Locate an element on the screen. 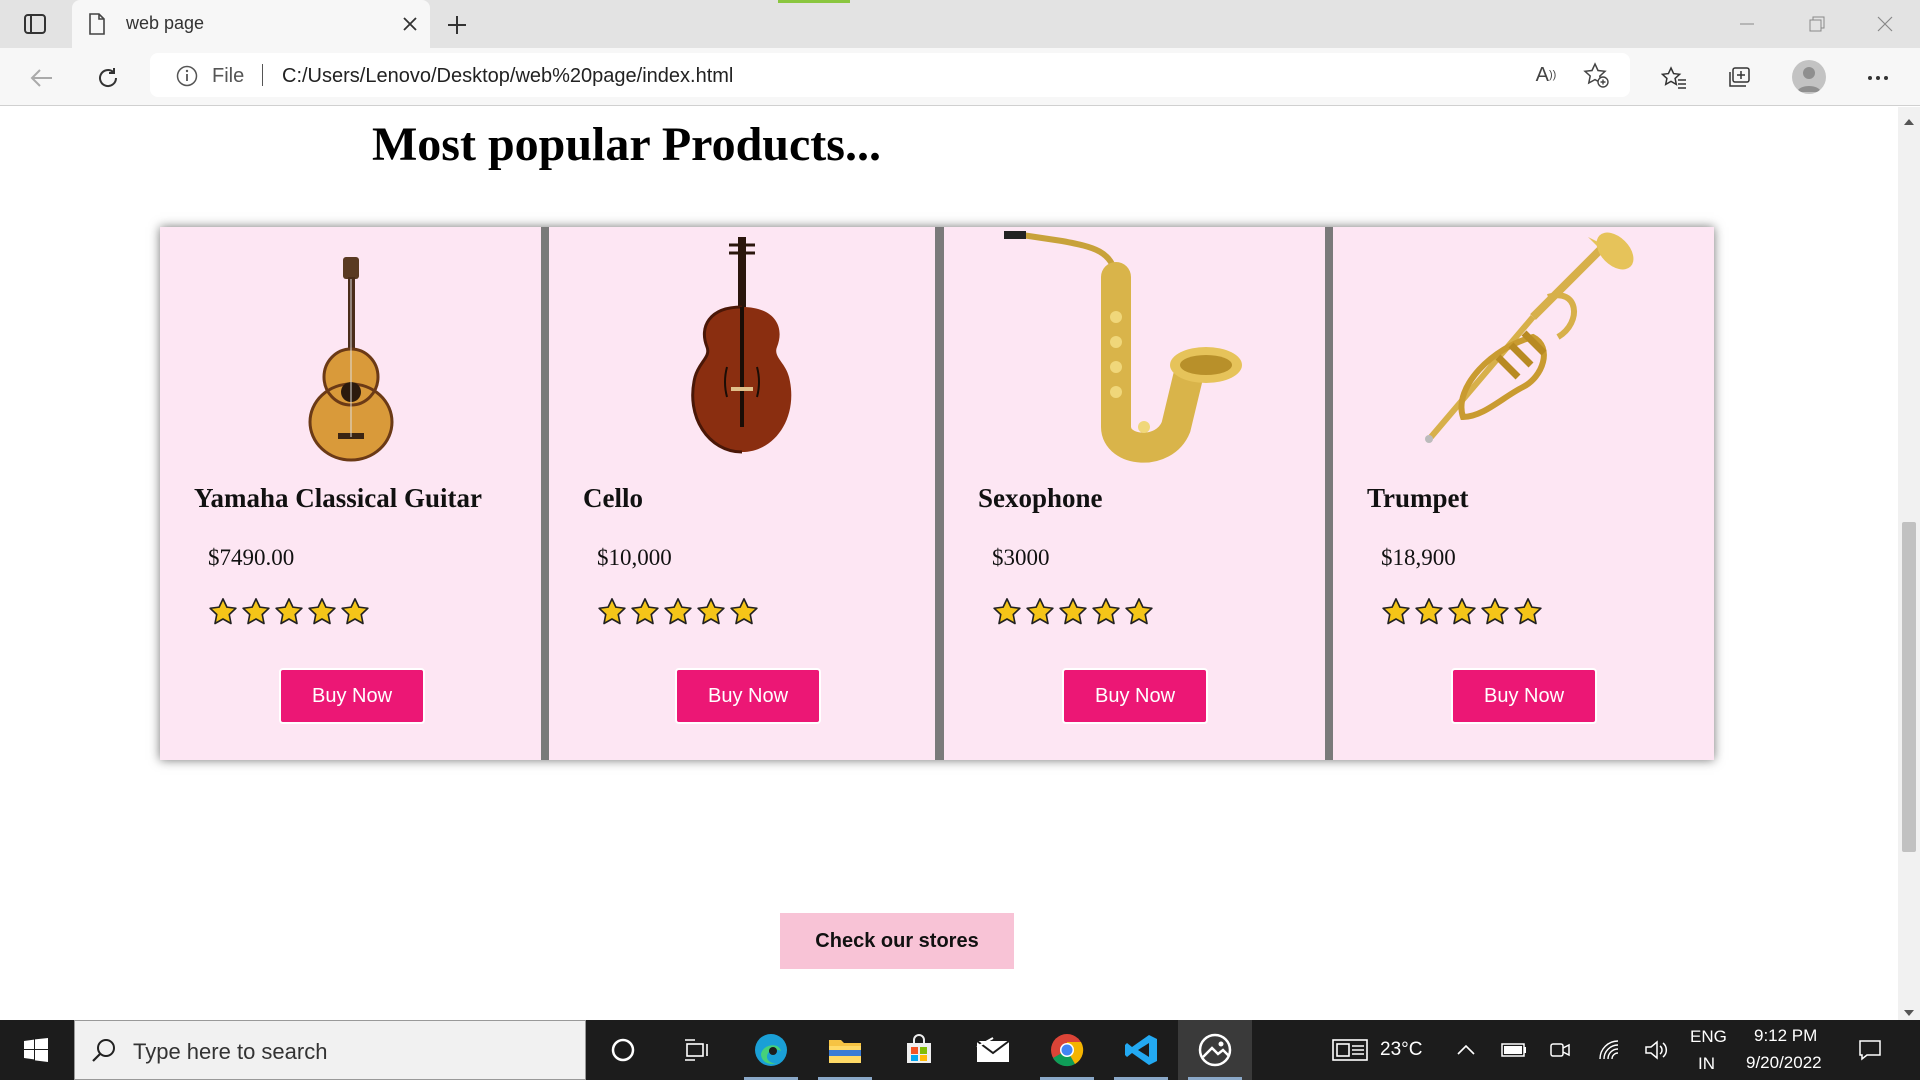 The image size is (1920, 1080). taskbar-search: Type here to search is located at coordinates (330, 1050).